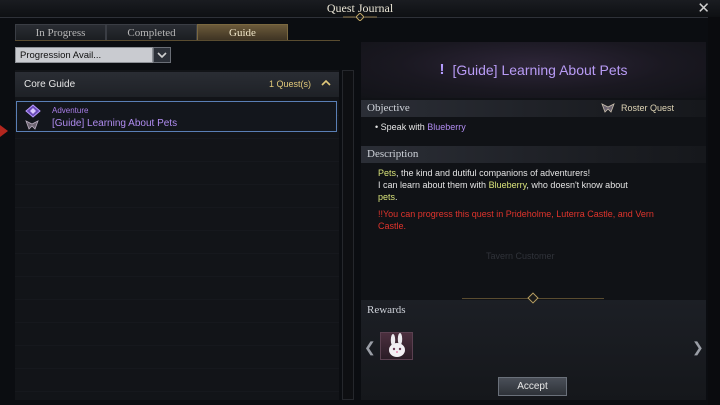 This screenshot has width=720, height=405. What do you see at coordinates (396, 197) in the screenshot?
I see `desc-line3: .` at bounding box center [396, 197].